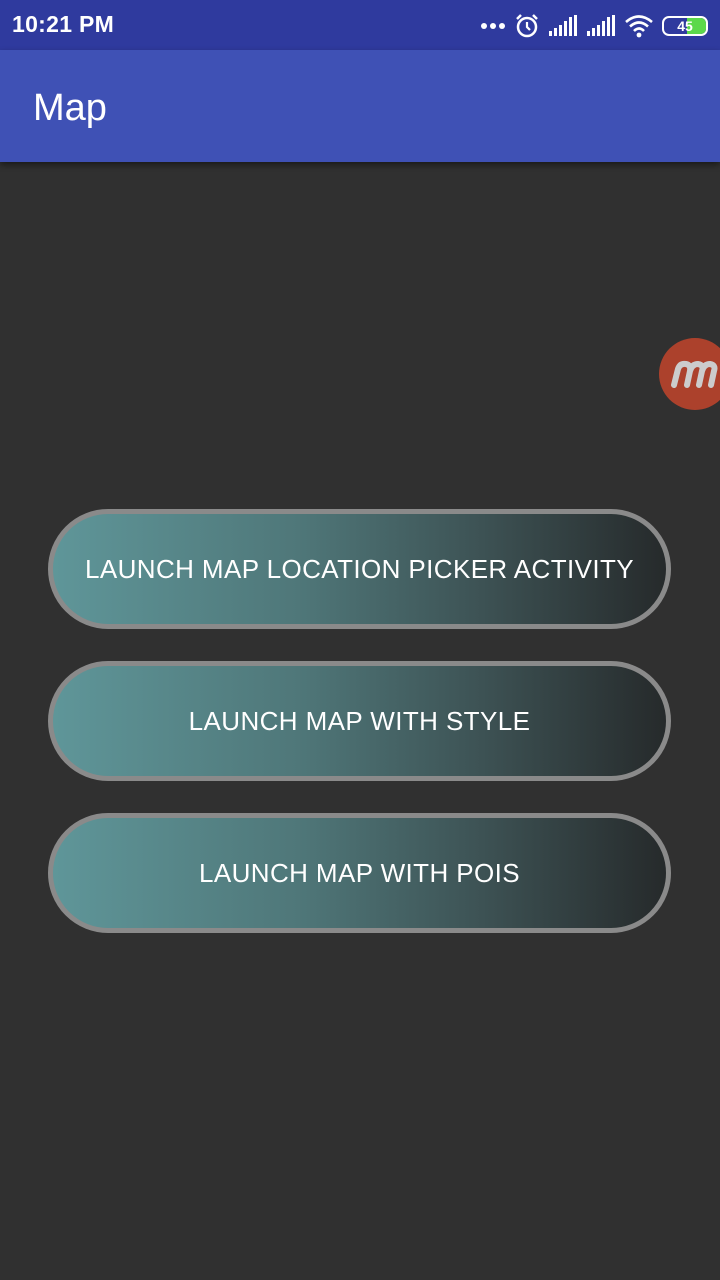 This screenshot has width=720, height=1280. I want to click on battery-icon: 45, so click(685, 26).